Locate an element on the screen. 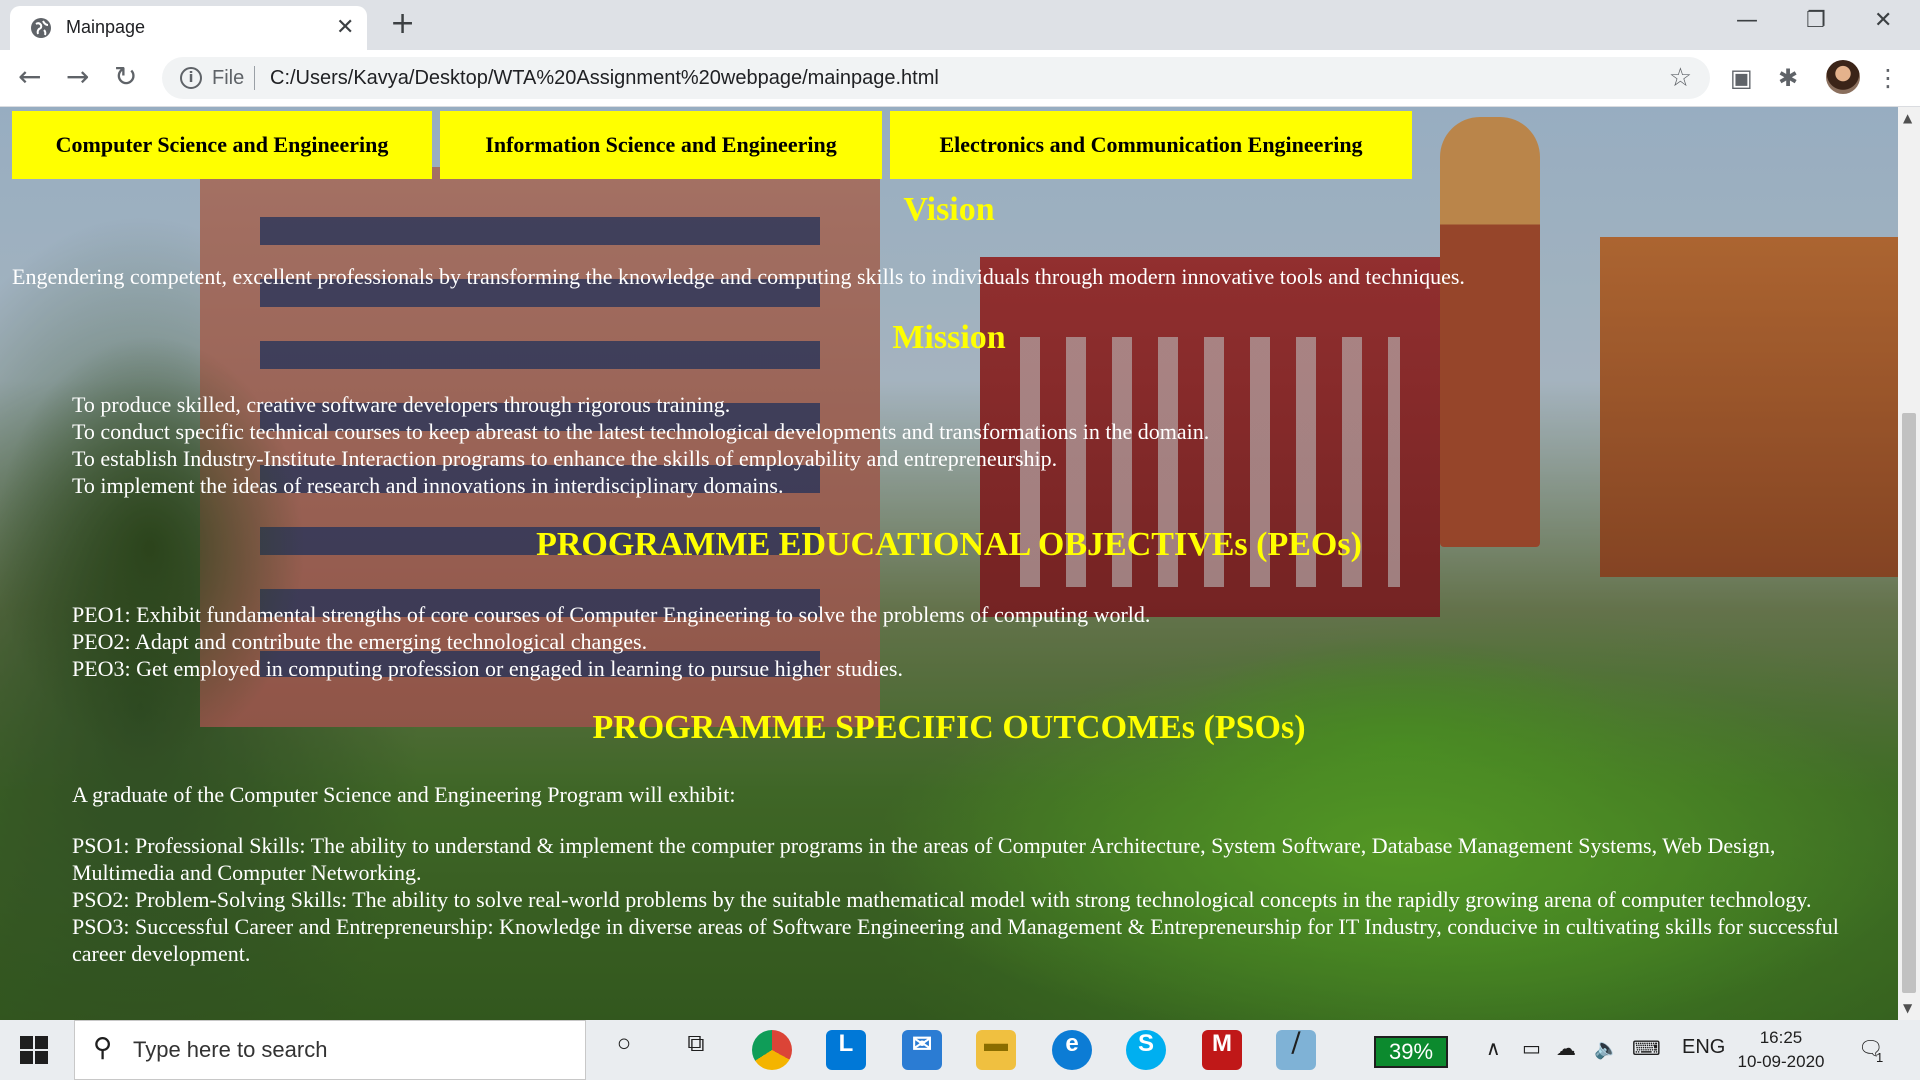 The image size is (1920, 1080). language-indicator: ENG is located at coordinates (1703, 1047).